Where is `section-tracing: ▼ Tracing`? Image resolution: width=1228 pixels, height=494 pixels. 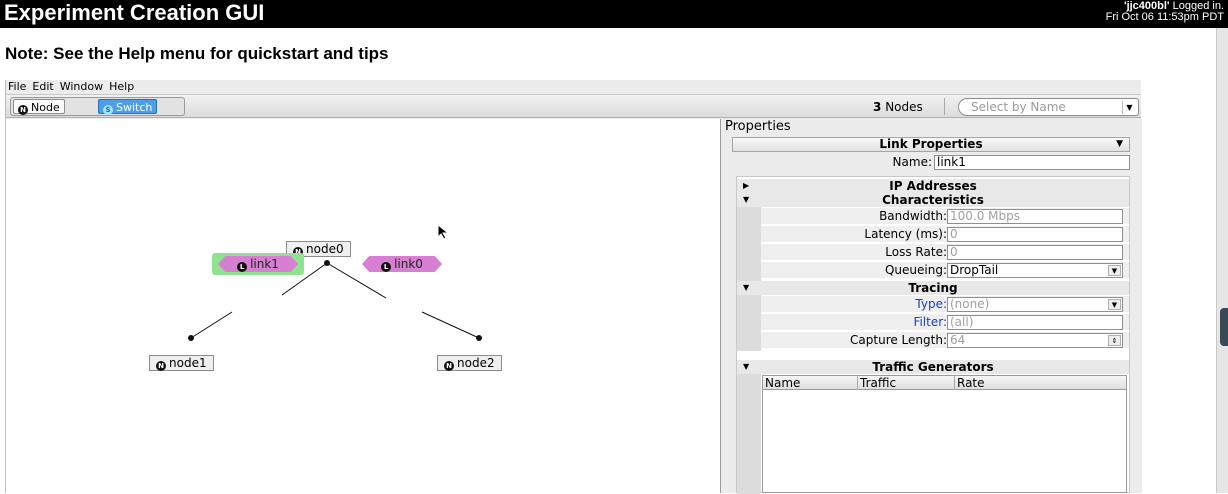 section-tracing: ▼ Tracing is located at coordinates (933, 288).